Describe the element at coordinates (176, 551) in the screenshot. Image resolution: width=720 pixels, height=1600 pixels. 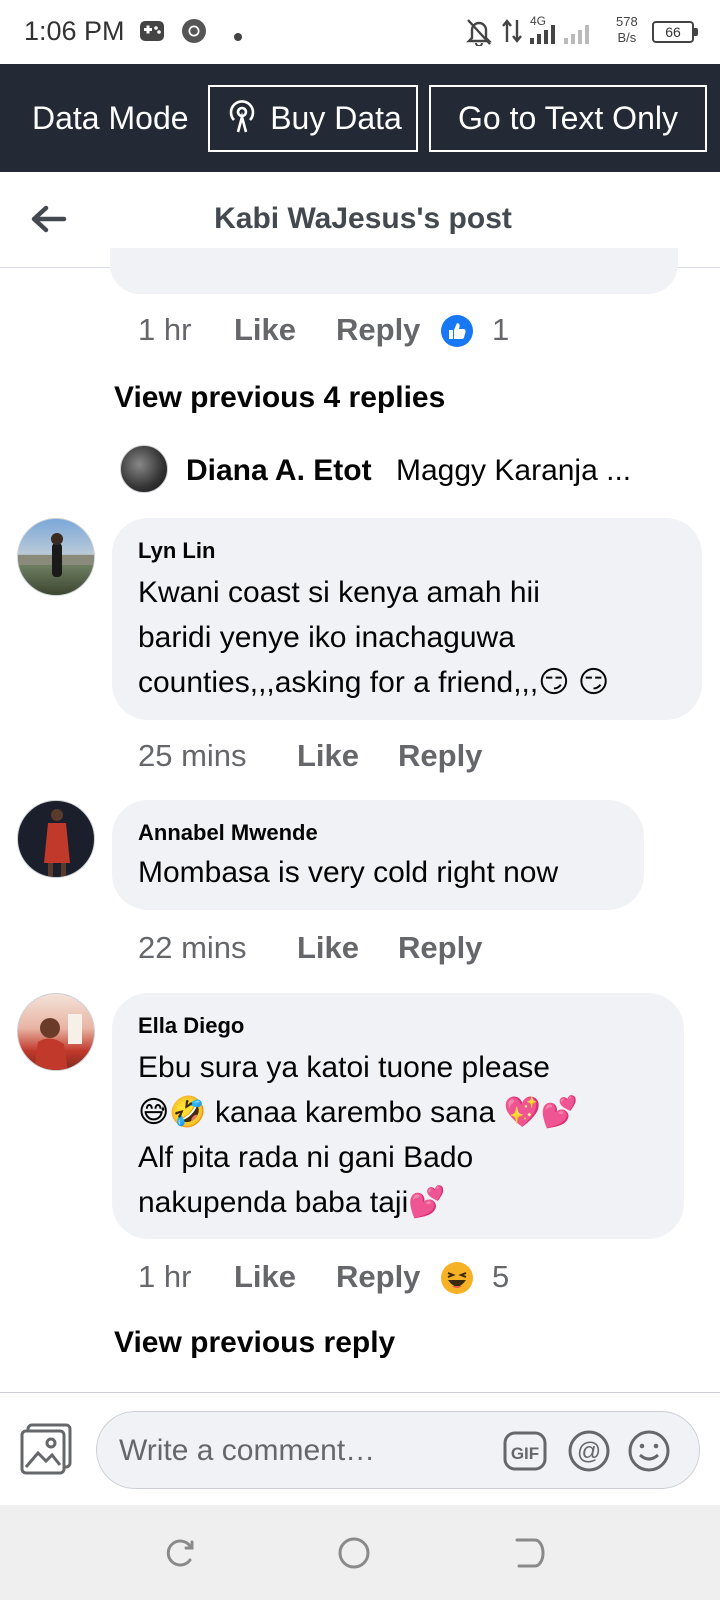
I see `comment-author: Lyn Lin` at that location.